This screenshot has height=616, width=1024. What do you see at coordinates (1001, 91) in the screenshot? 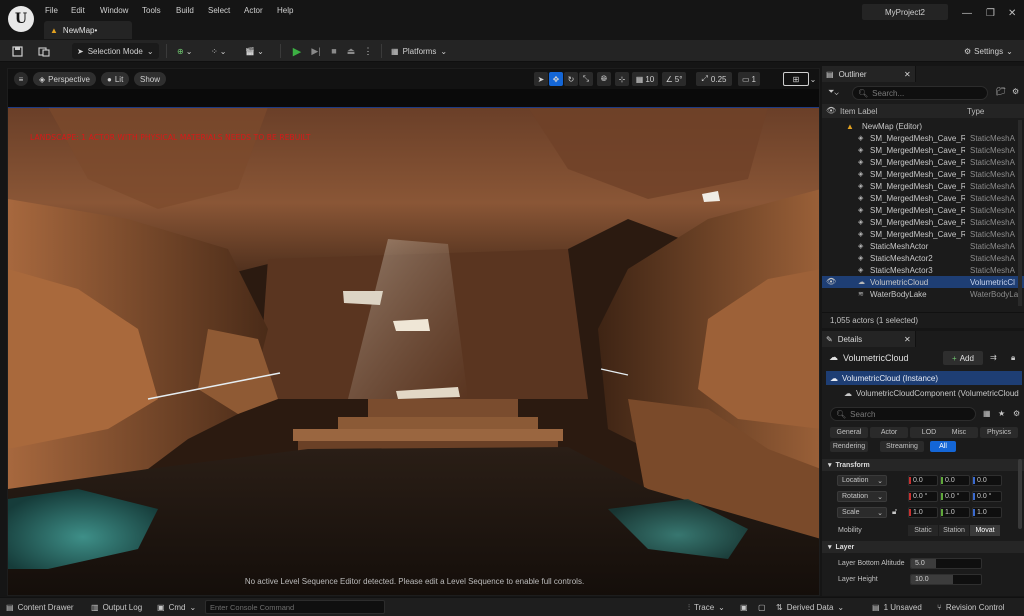
I see `add-folder-icon: 📁︎` at bounding box center [1001, 91].